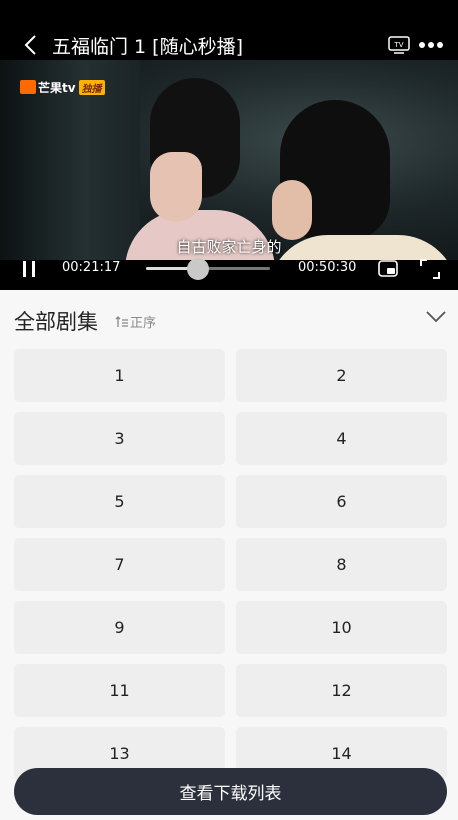 This screenshot has height=820, width=458. I want to click on exclusive-badge: 独播, so click(91, 87).